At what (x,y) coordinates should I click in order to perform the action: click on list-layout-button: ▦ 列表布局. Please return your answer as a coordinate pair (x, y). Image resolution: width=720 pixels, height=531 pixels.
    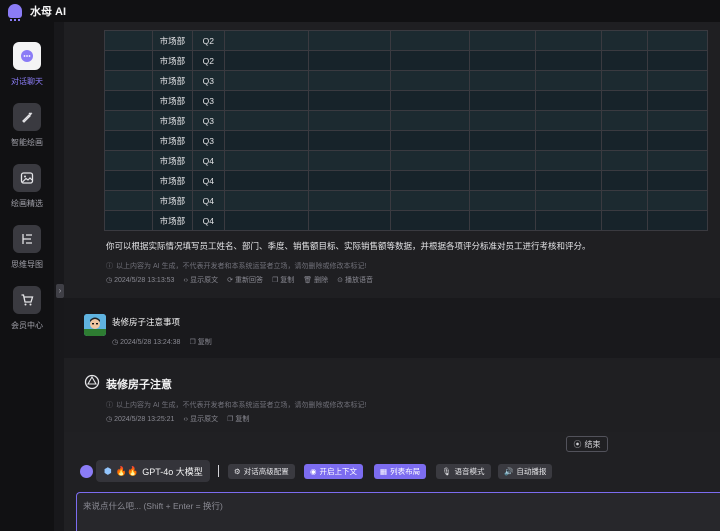
    Looking at the image, I should click on (400, 471).